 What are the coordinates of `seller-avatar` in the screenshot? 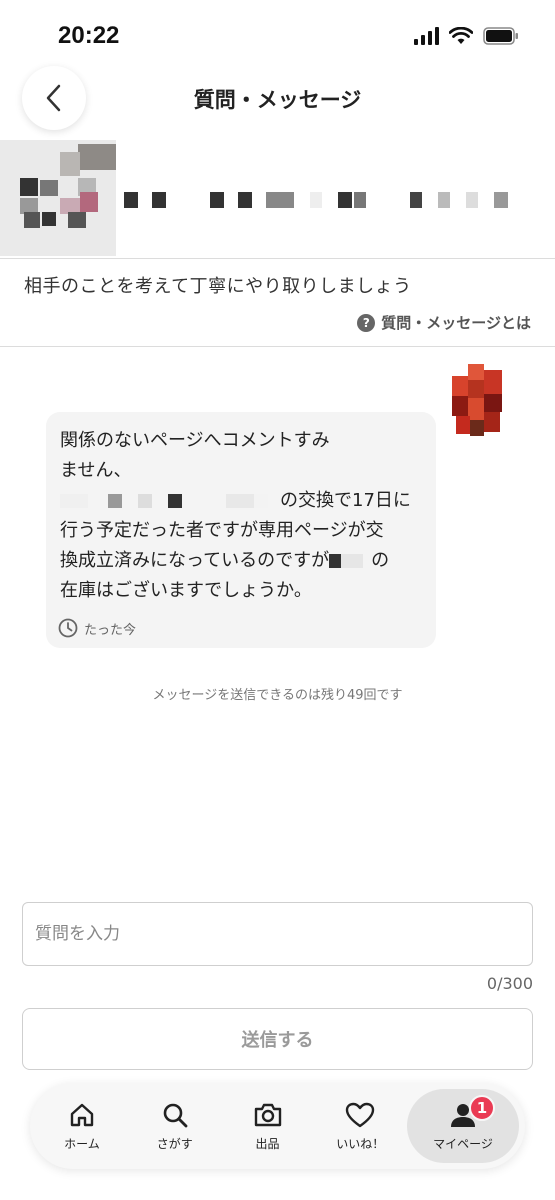 It's located at (482, 401).